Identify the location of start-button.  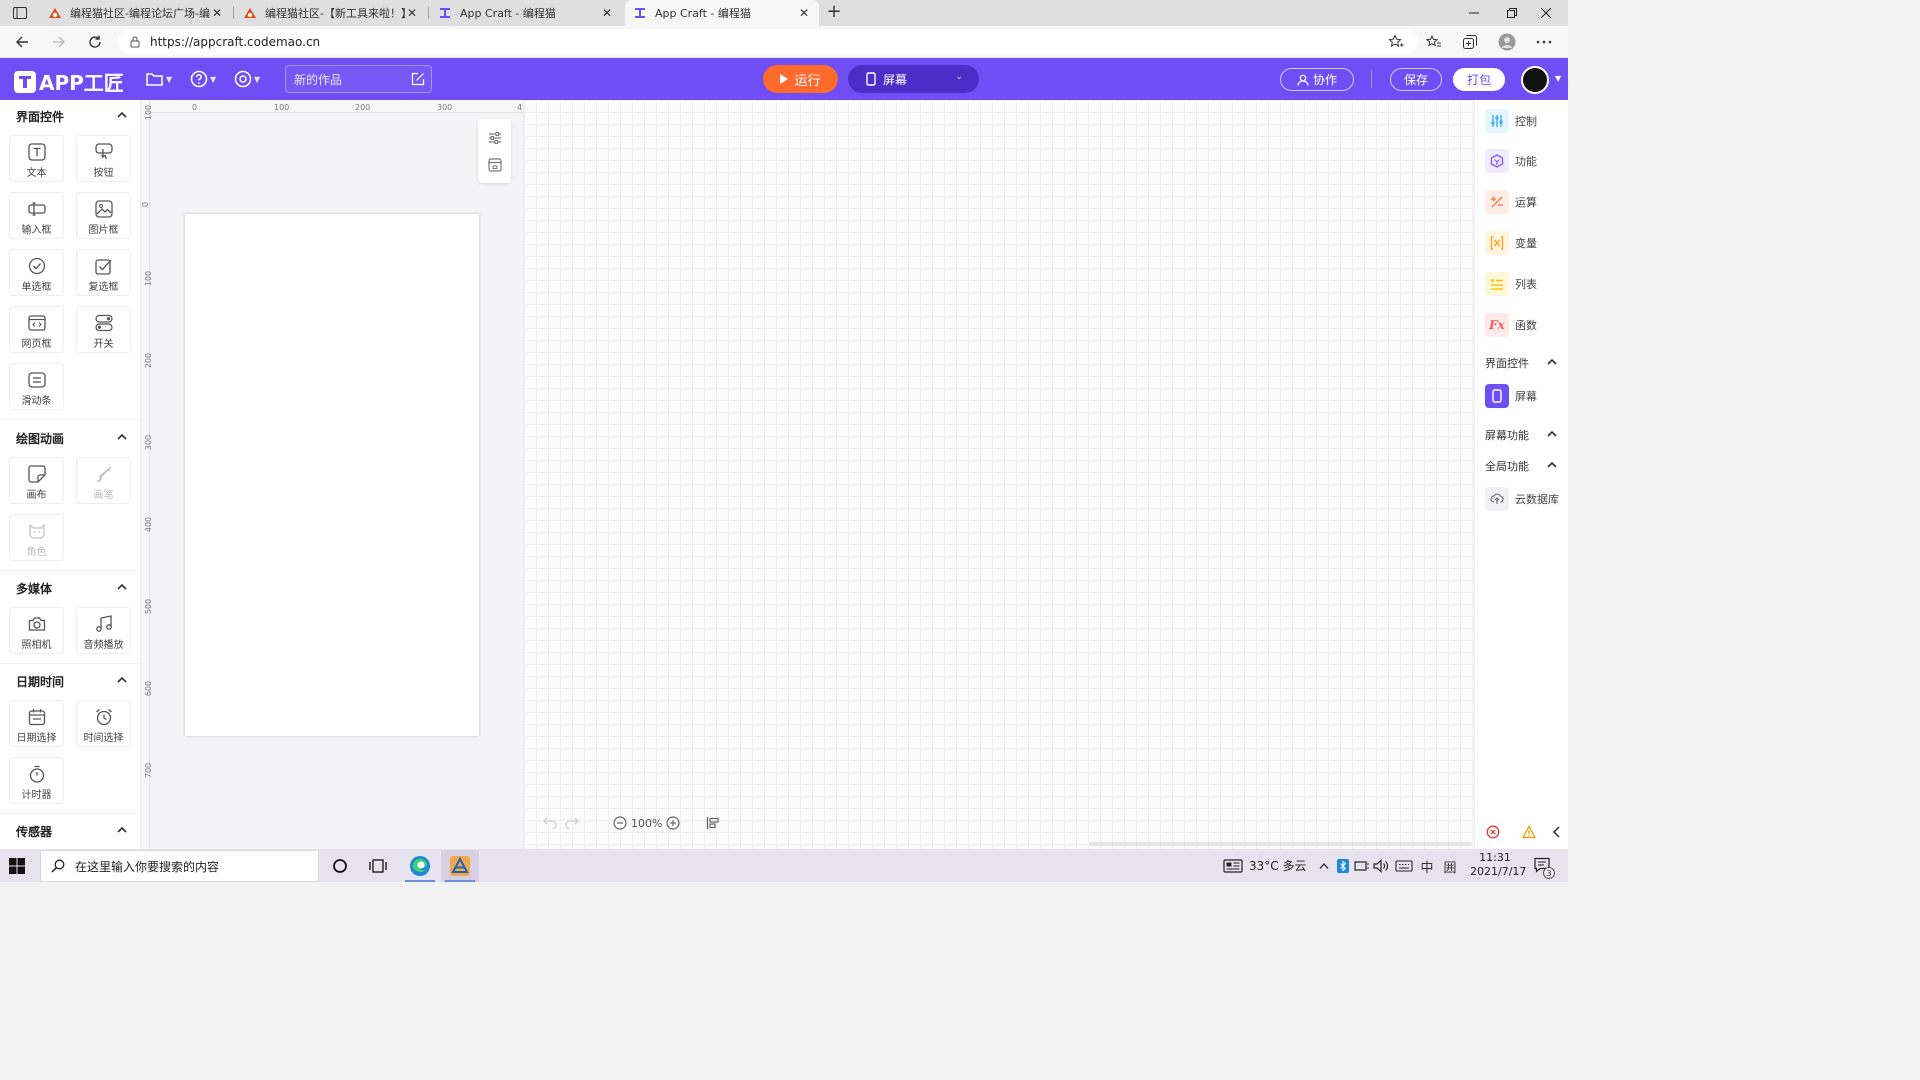
(17, 867).